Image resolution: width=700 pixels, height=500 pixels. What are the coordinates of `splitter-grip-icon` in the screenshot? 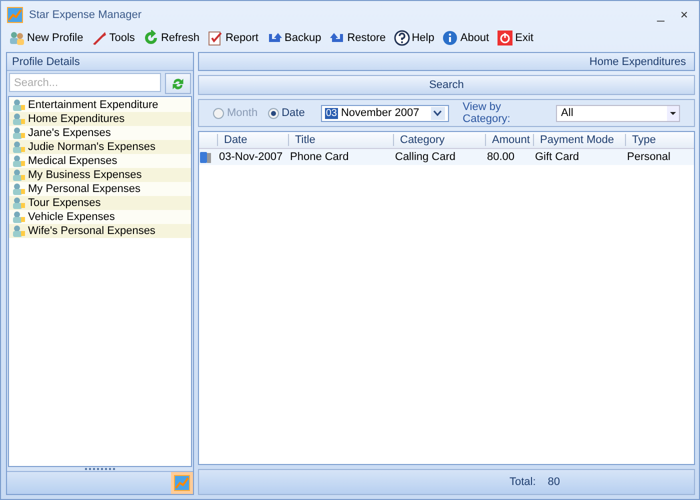 It's located at (100, 468).